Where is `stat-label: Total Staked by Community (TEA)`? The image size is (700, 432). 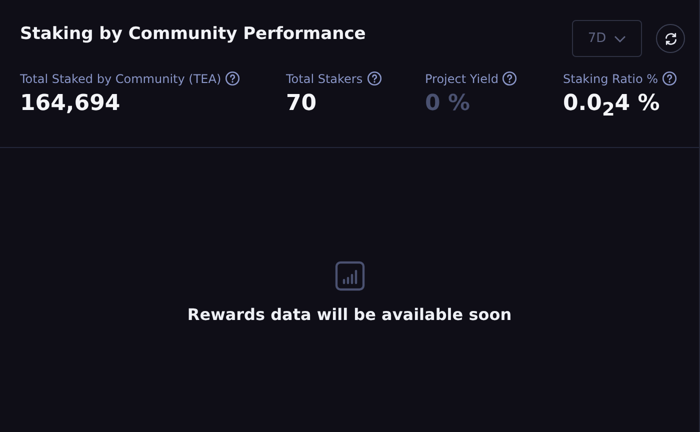
stat-label: Total Staked by Community (TEA) is located at coordinates (121, 79).